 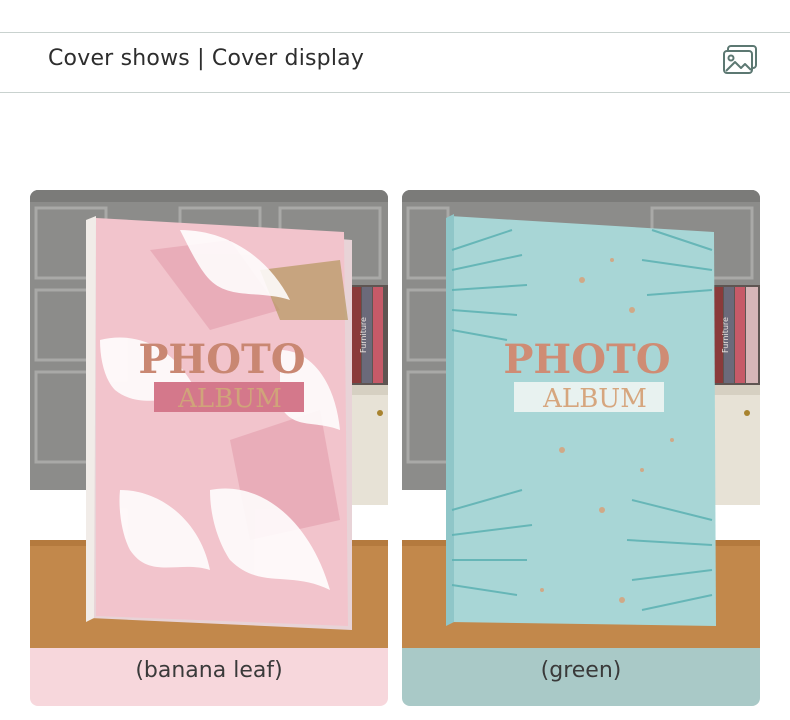 I want to click on product-caption: (green), so click(x=581, y=670).